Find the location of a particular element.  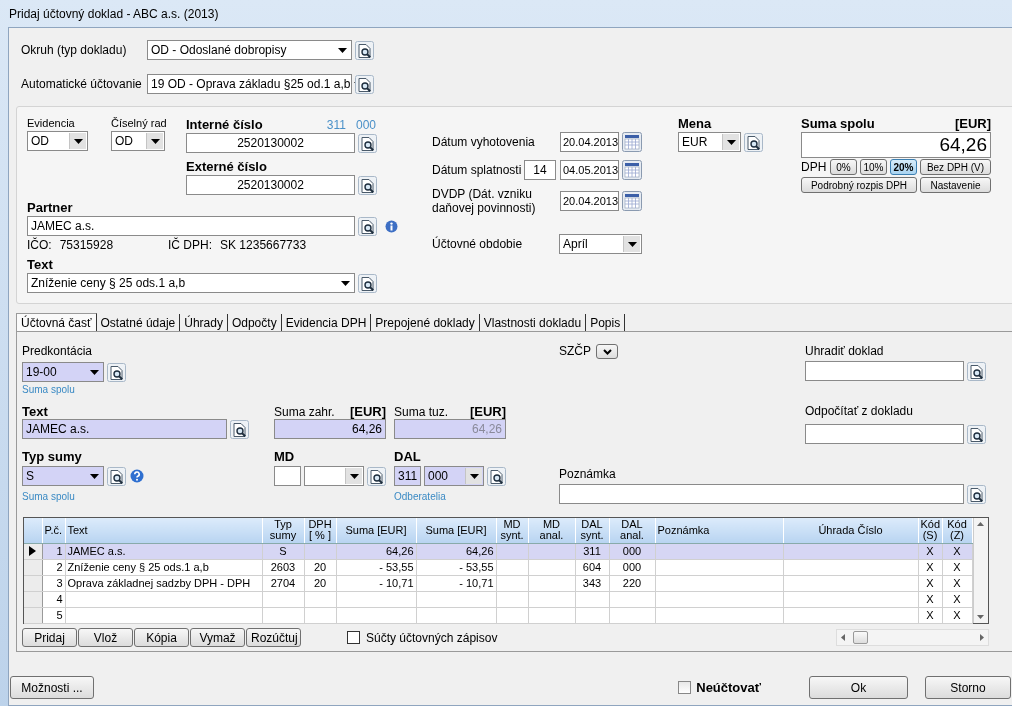

button: Pridaj is located at coordinates (49, 637).